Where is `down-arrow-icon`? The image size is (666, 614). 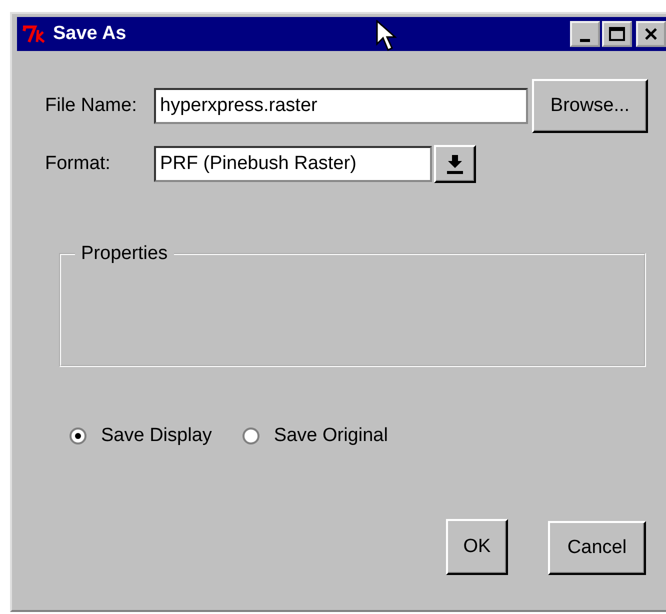 down-arrow-icon is located at coordinates (455, 164).